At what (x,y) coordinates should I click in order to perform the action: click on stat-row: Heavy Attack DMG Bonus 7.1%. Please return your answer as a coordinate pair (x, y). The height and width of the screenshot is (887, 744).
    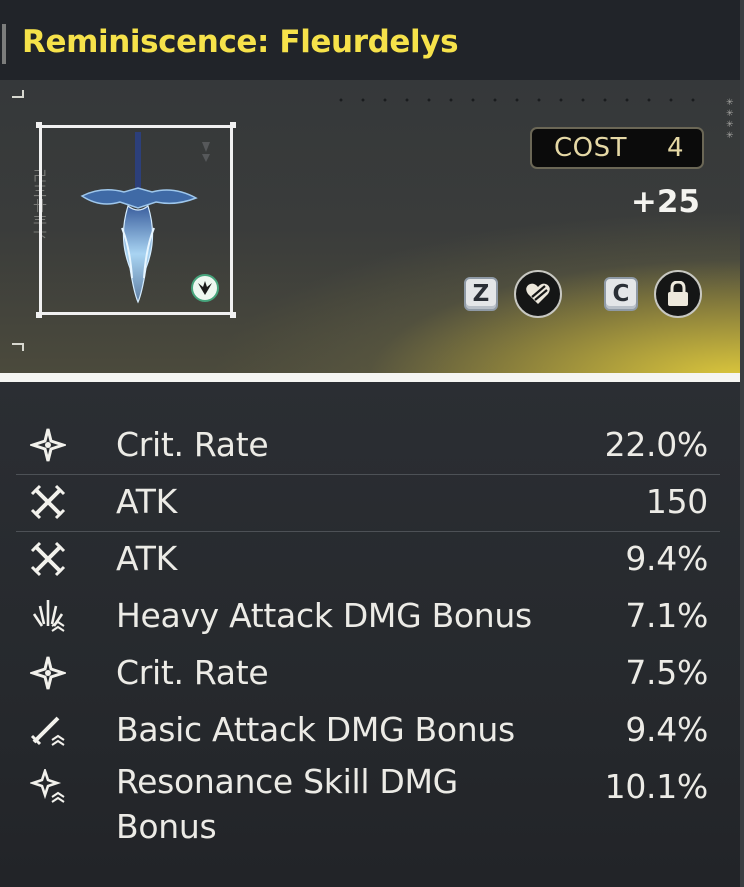
    Looking at the image, I should click on (368, 616).